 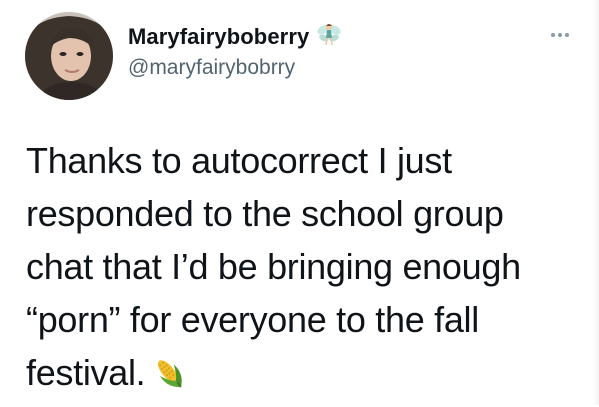 What do you see at coordinates (265, 213) in the screenshot?
I see `tweet-text-line: responded to the school group` at bounding box center [265, 213].